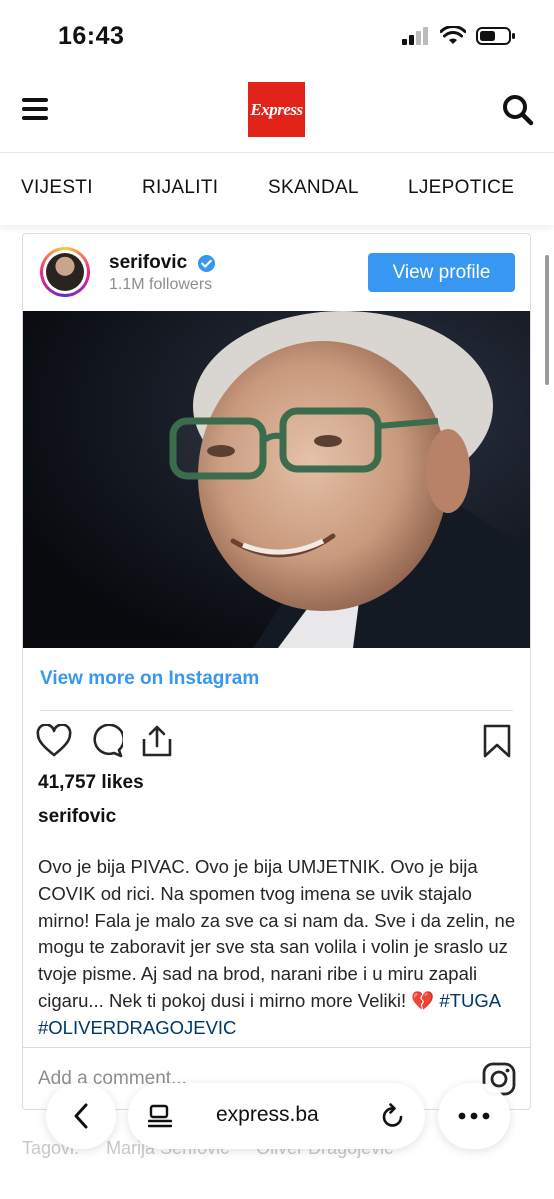 The height and width of the screenshot is (1199, 554). What do you see at coordinates (495, 36) in the screenshot?
I see `battery-icon` at bounding box center [495, 36].